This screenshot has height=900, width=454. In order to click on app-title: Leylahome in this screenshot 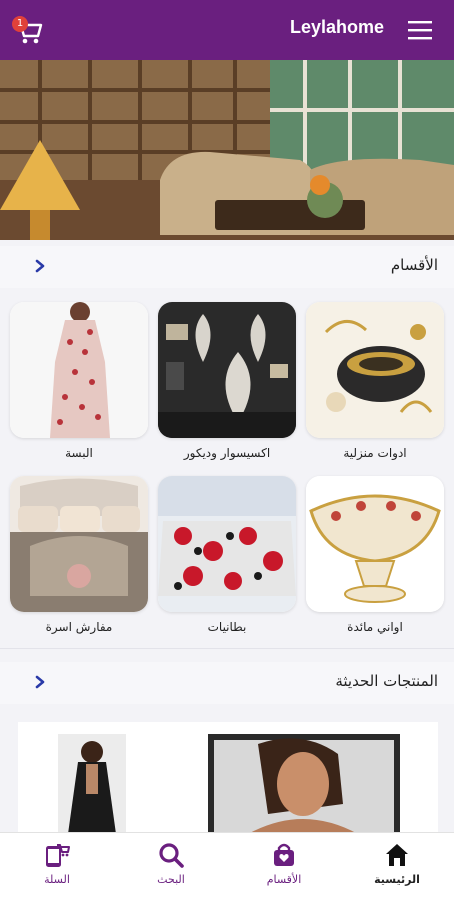, I will do `click(336, 27)`.